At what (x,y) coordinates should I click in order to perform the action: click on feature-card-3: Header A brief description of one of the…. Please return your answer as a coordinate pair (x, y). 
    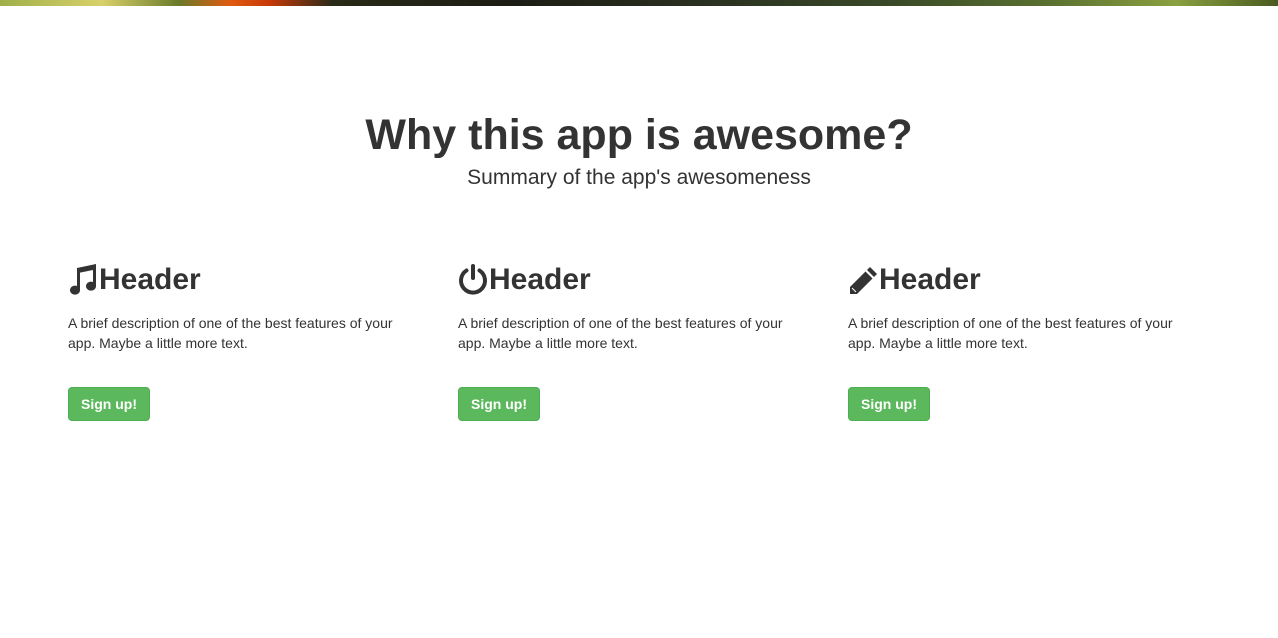
    Looking at the image, I should click on (1028, 341).